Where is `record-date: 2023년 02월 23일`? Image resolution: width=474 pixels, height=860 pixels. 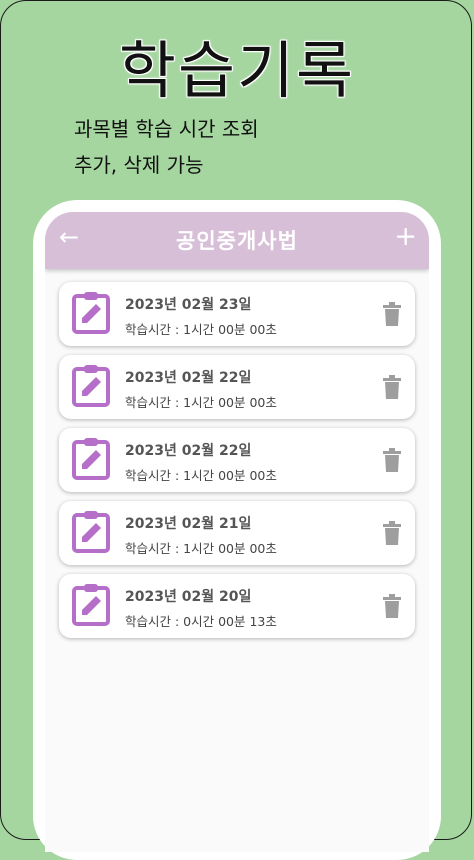 record-date: 2023년 02월 23일 is located at coordinates (188, 305).